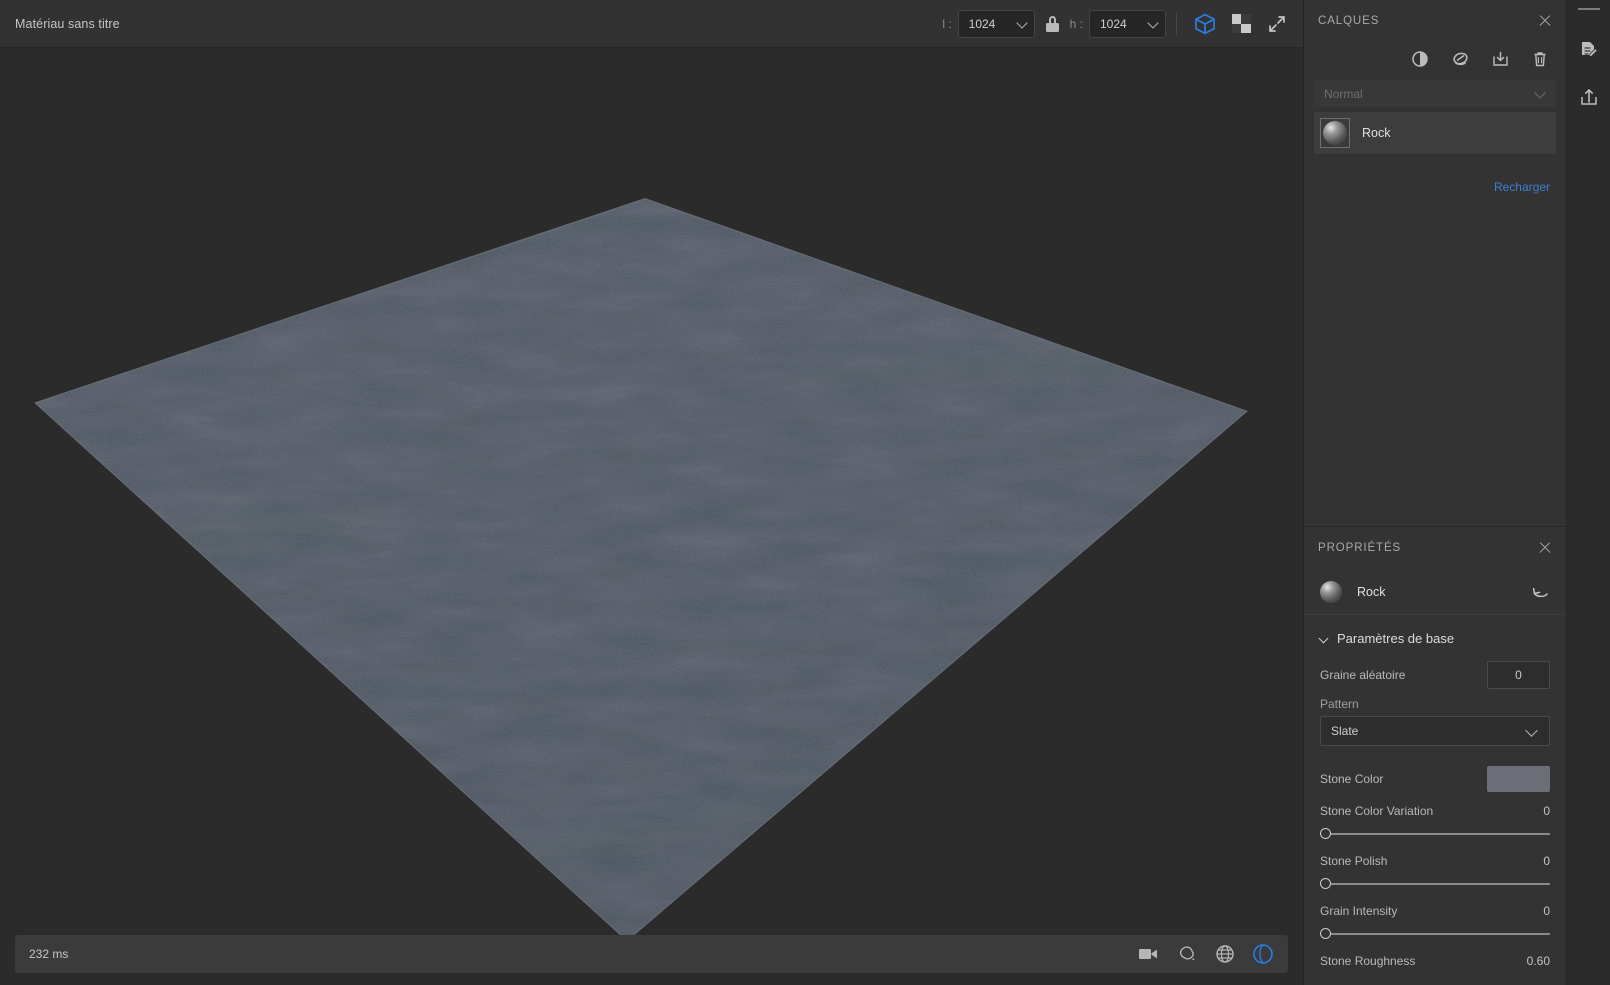 This screenshot has width=1610, height=985. Describe the element at coordinates (1518, 779) in the screenshot. I see `stone-color-swatch` at that location.